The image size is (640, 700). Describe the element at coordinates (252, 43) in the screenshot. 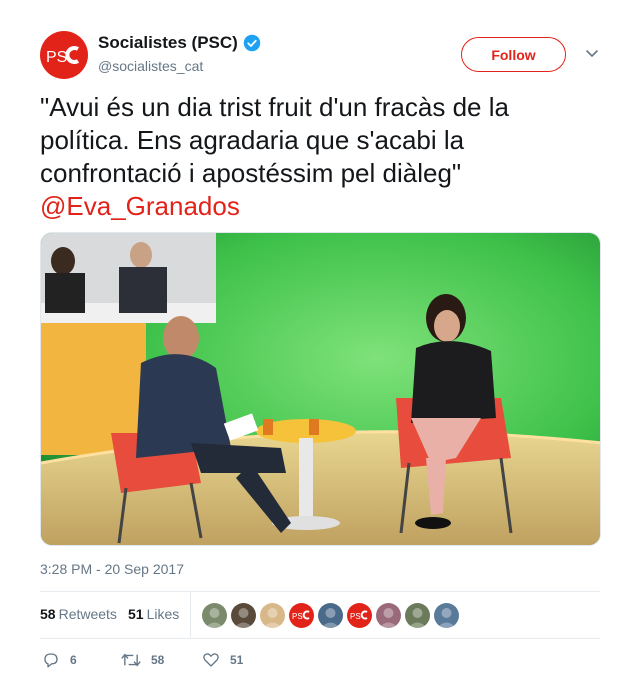

I see `verified-badge-icon` at that location.